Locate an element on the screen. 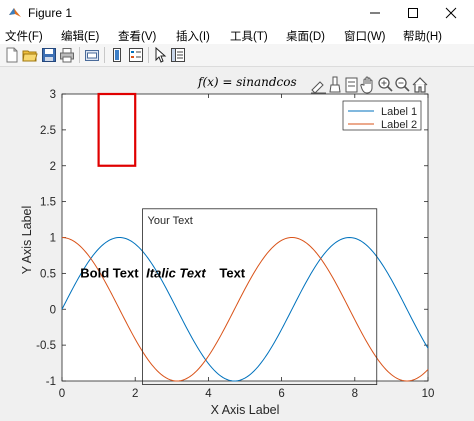 This screenshot has width=474, height=421. legend-label-2: Label 2 is located at coordinates (399, 125).